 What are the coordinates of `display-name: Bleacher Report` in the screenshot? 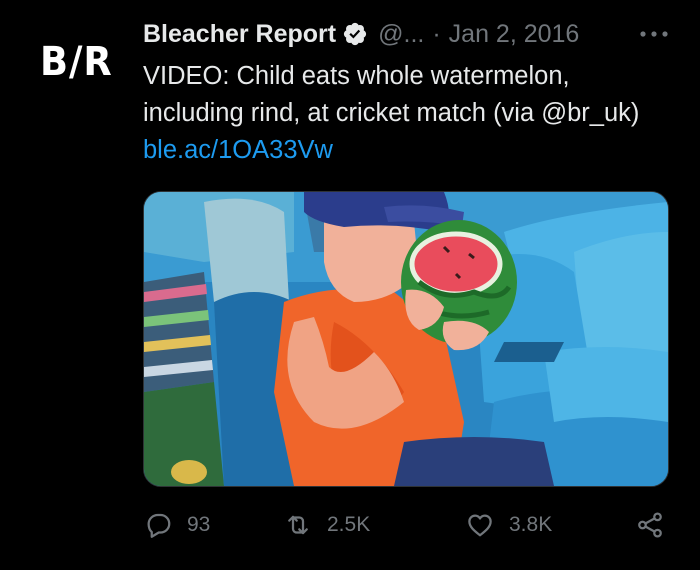 It's located at (239, 34).